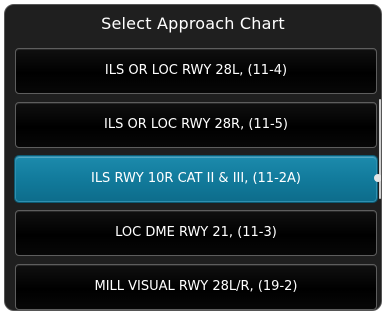  What do you see at coordinates (193, 23) in the screenshot?
I see `dialog-title: Select Approach Chart` at bounding box center [193, 23].